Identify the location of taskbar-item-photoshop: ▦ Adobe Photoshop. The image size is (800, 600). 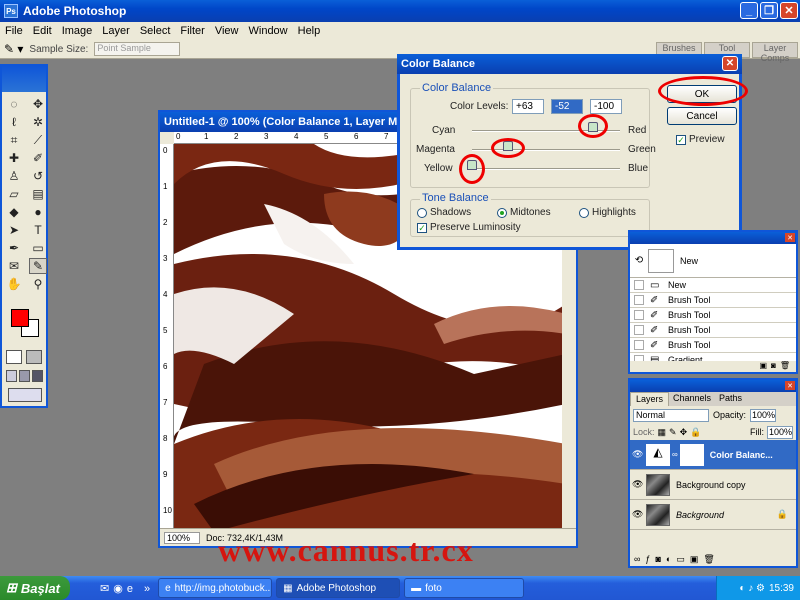
(338, 588).